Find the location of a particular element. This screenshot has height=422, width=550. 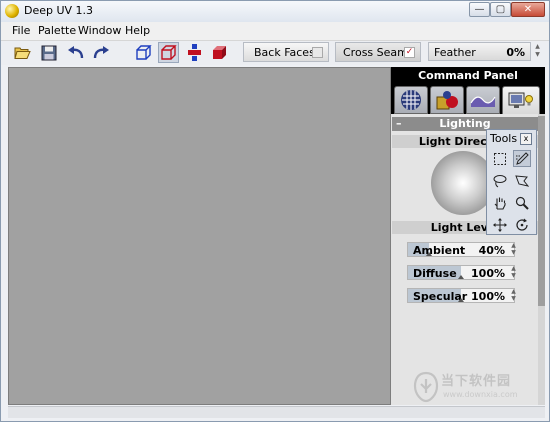

specular-spinner: ▲ ▼ is located at coordinates (513, 295).